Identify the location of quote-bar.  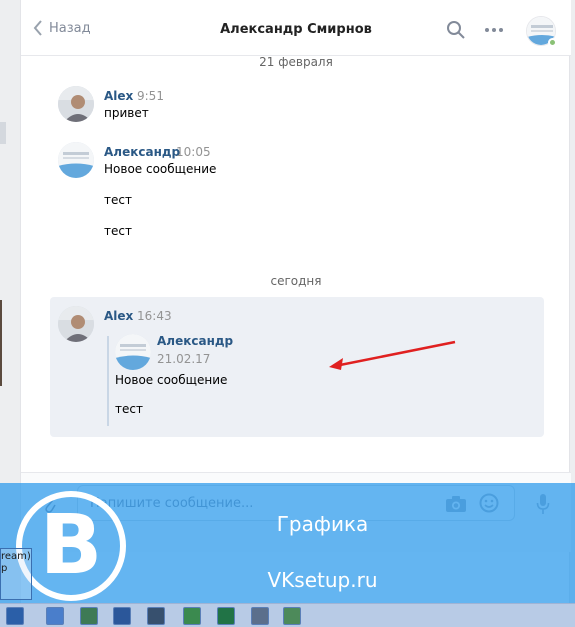
(108, 381).